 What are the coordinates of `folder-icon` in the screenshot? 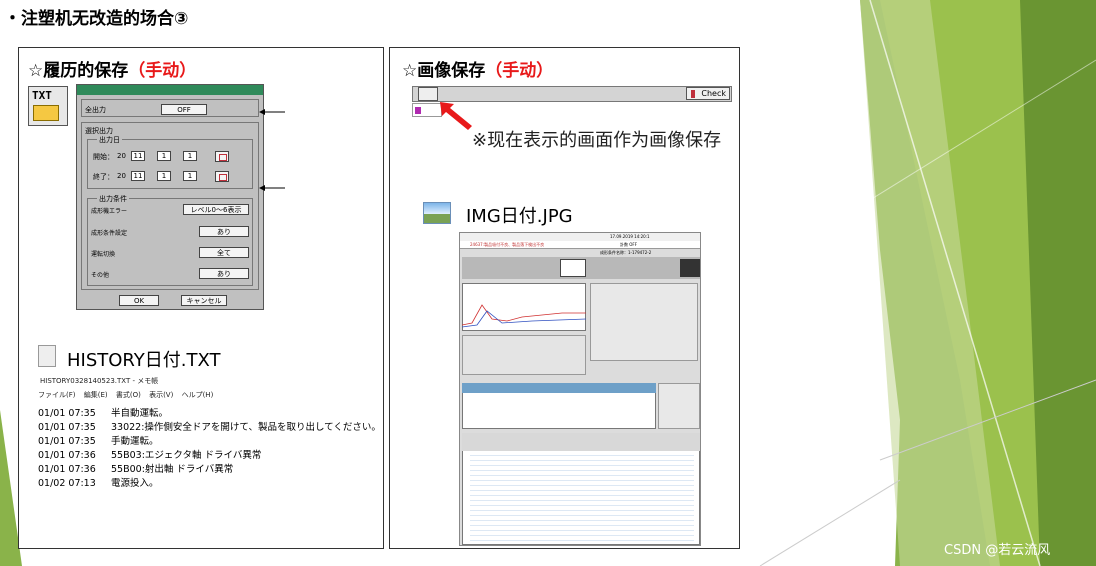 It's located at (46, 113).